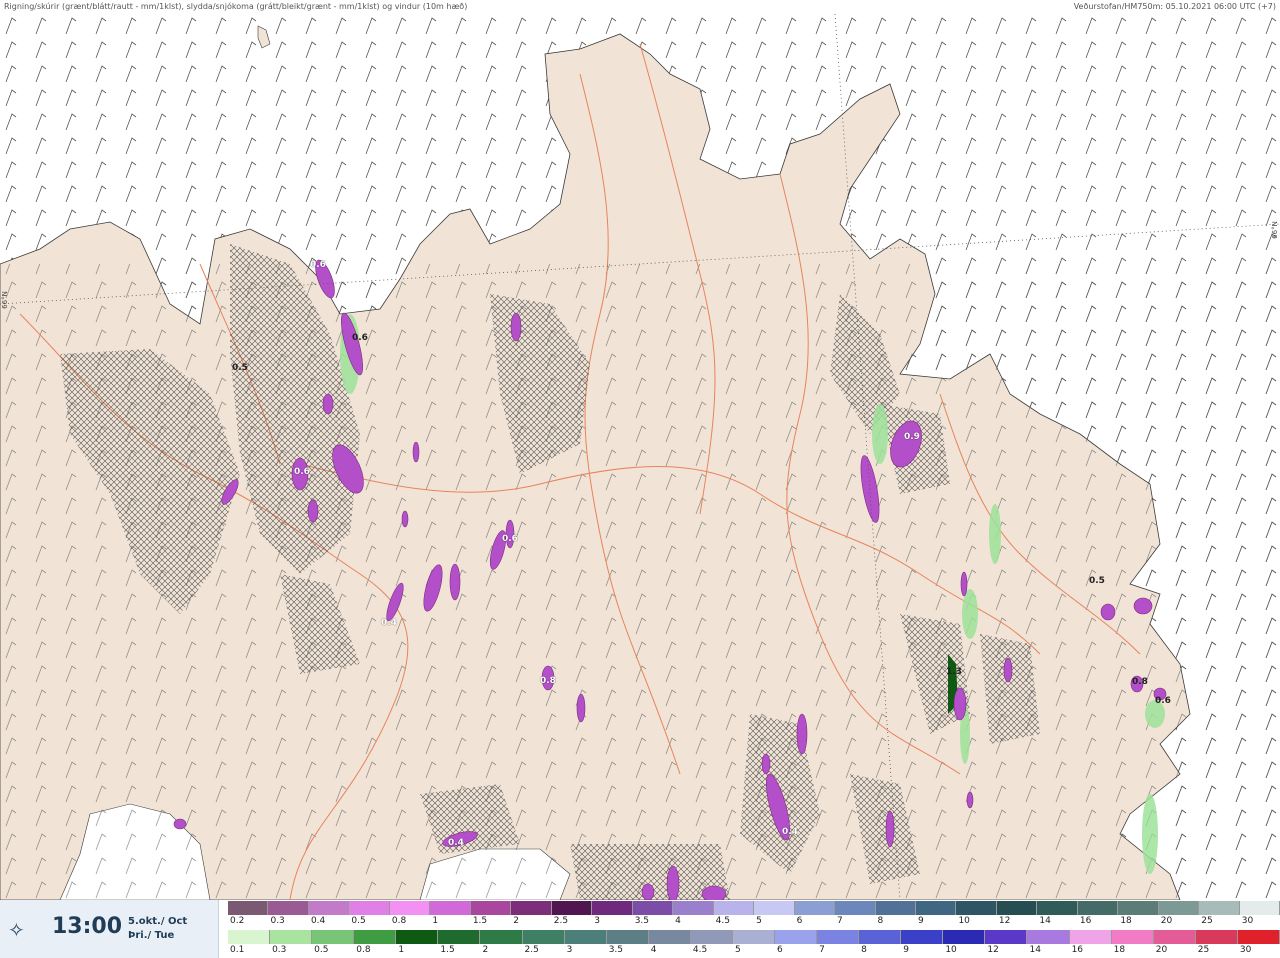 Image resolution: width=1280 pixels, height=958 pixels. I want to click on scale-tick-label: 2.5, so click(531, 950).